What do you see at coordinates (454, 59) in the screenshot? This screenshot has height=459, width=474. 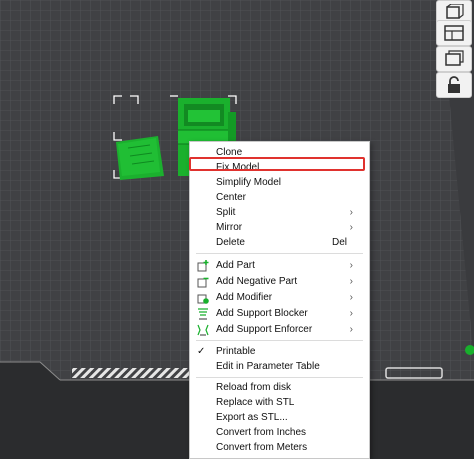 I see `stack-icon` at bounding box center [454, 59].